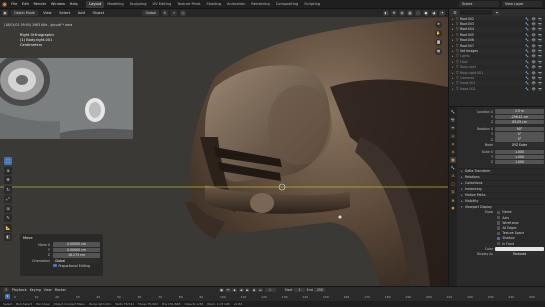 Image resolution: width=545 pixels, height=307 pixels. I want to click on location-y-field: -296.41 cm, so click(519, 116).